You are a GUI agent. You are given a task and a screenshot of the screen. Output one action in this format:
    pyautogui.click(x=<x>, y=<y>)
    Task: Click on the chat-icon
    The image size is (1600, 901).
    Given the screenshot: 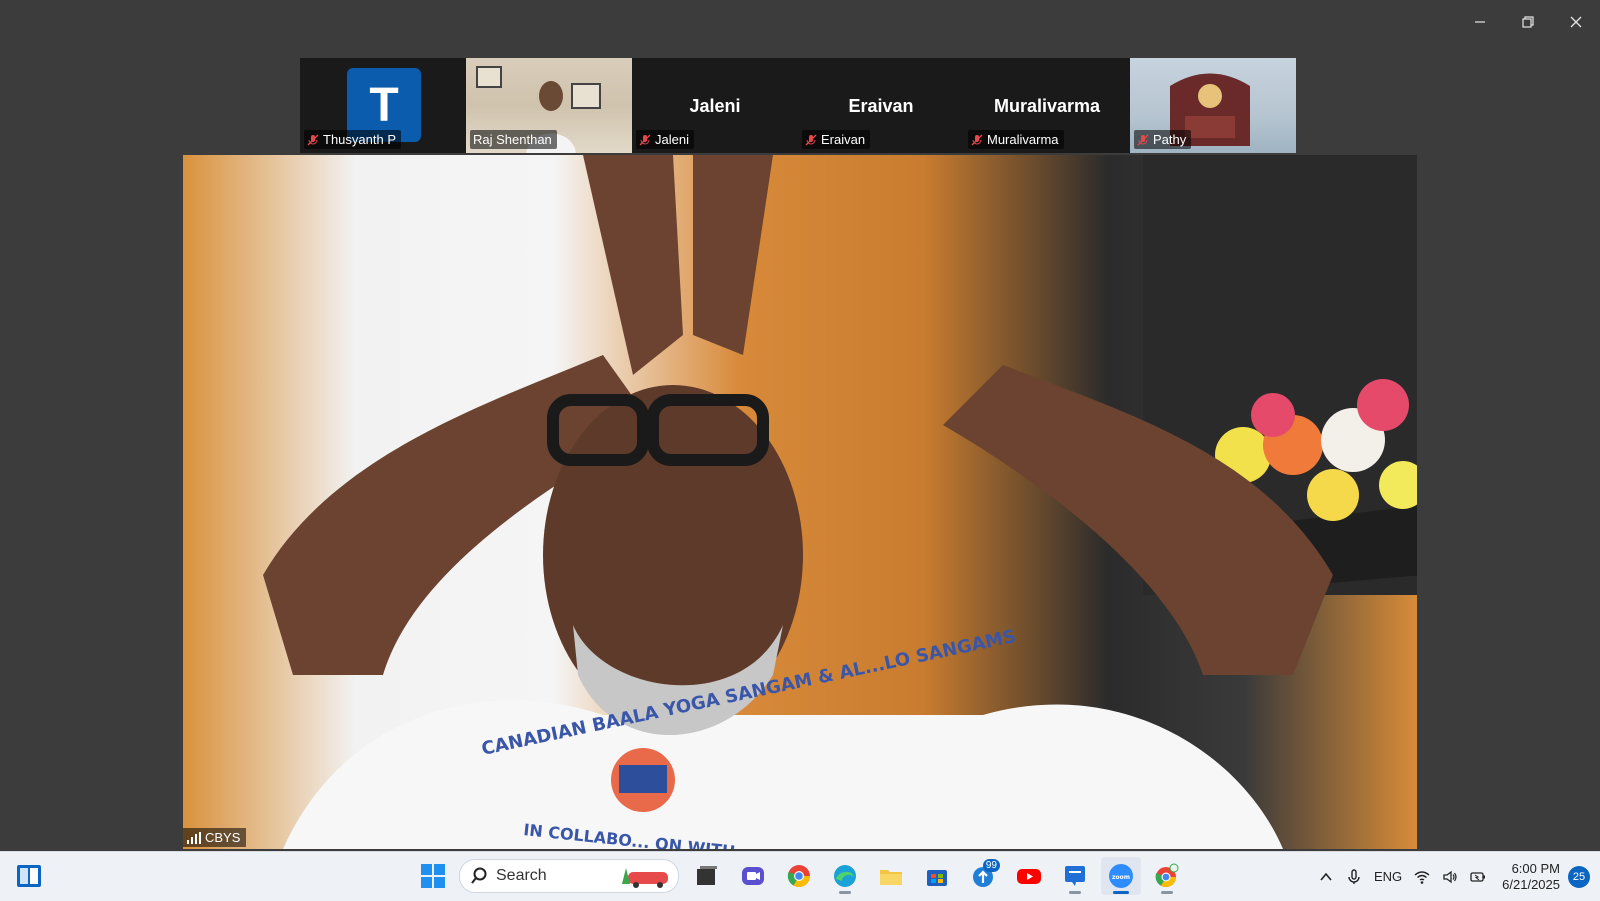 What is the action you would take?
    pyautogui.click(x=1075, y=876)
    